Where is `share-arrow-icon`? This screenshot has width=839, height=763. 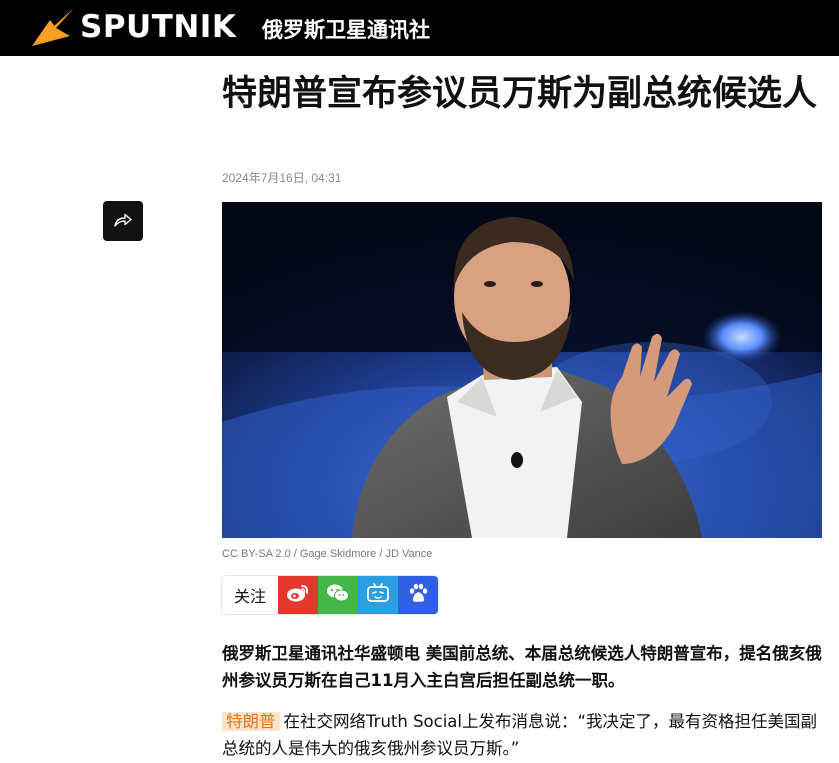
share-arrow-icon is located at coordinates (123, 221).